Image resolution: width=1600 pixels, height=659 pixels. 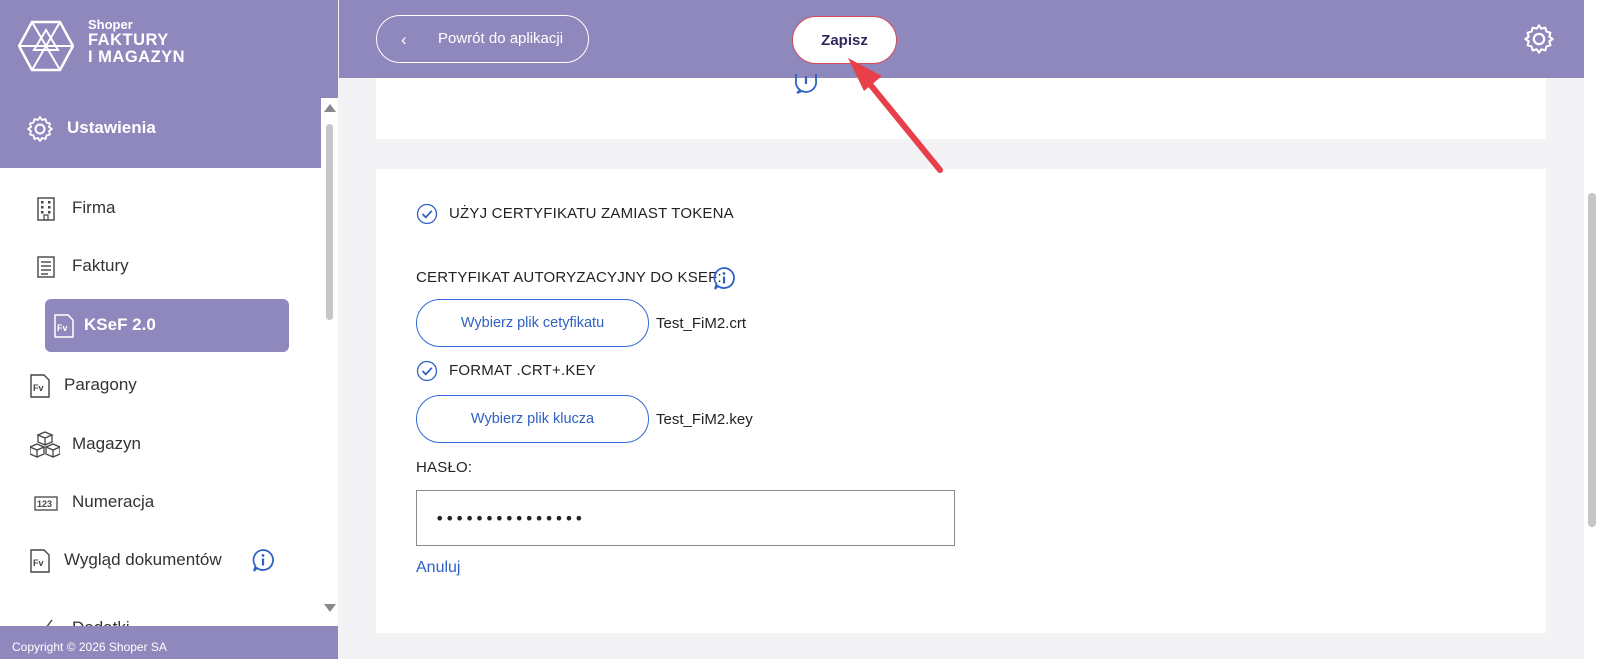 What do you see at coordinates (137, 57) in the screenshot?
I see `logo-line-2: I MAGAZYN` at bounding box center [137, 57].